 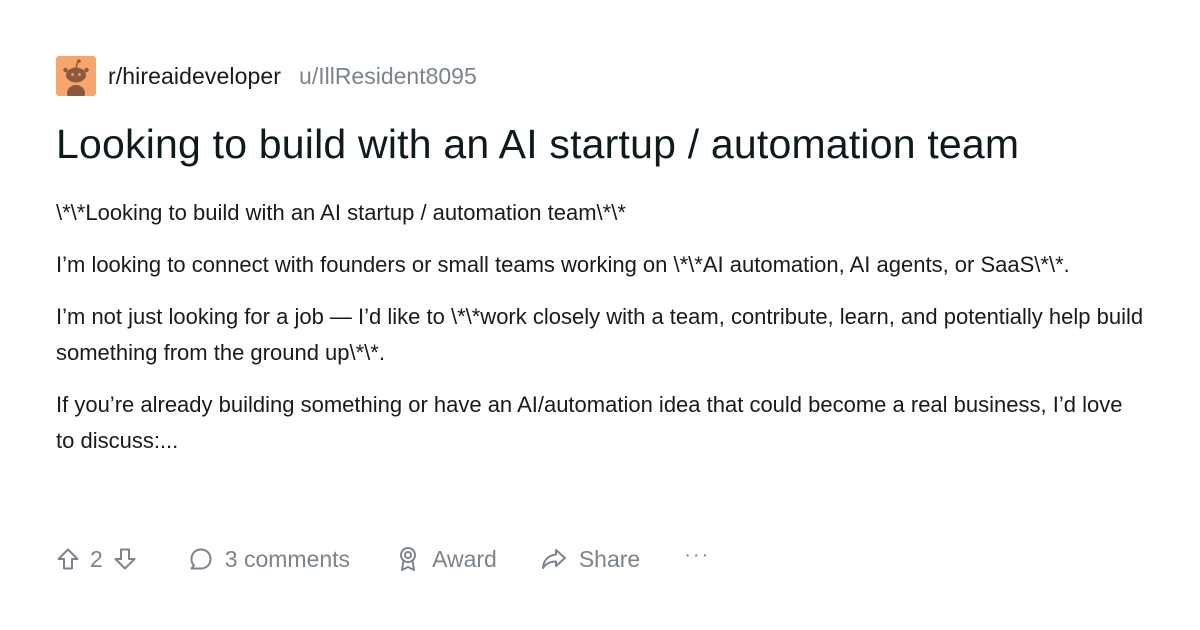 I want to click on post-meta: r/hireaideveloper u/IllResident8095, so click(x=601, y=76).